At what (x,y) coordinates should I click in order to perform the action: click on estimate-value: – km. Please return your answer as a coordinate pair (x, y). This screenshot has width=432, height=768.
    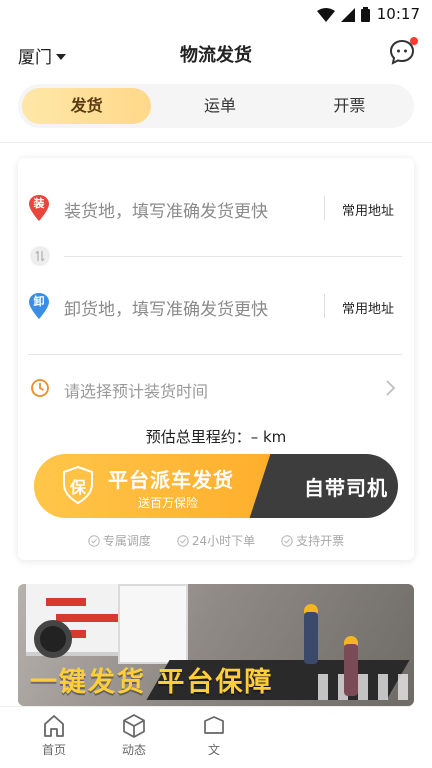
    Looking at the image, I should click on (268, 437).